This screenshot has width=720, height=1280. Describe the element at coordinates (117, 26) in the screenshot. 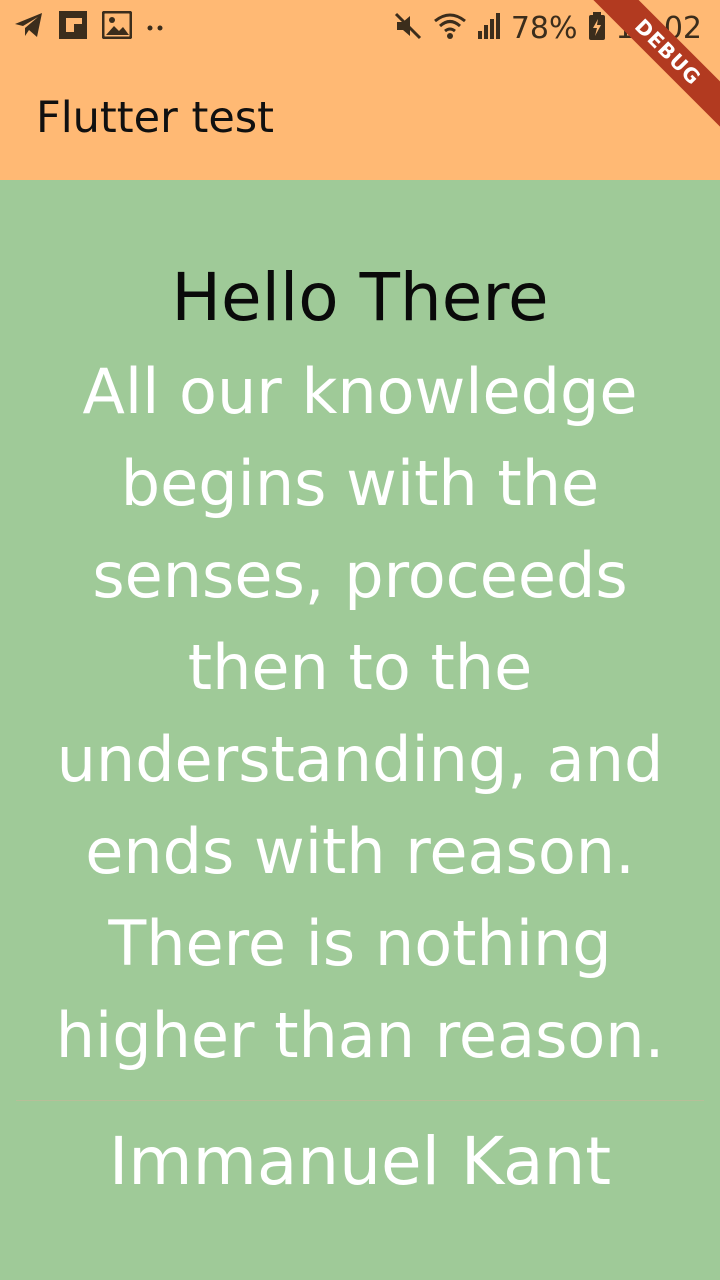

I see `gallery-icon` at that location.